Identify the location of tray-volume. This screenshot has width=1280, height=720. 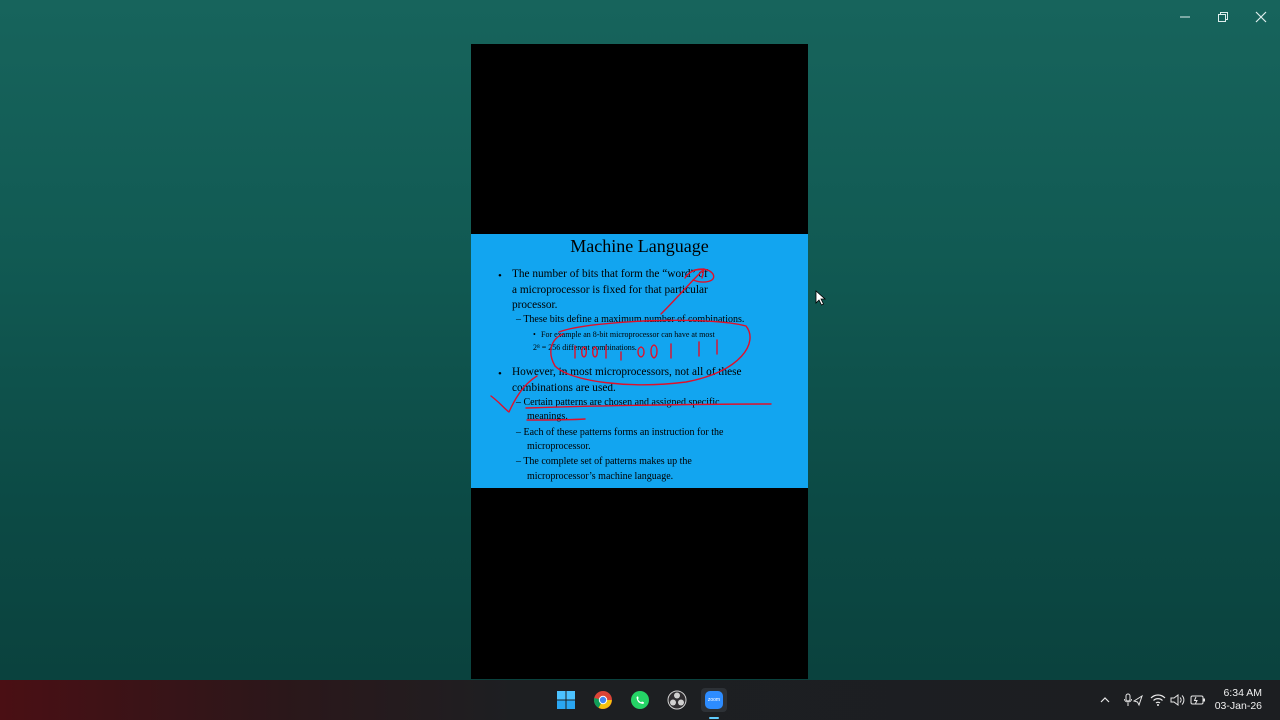
(1178, 700).